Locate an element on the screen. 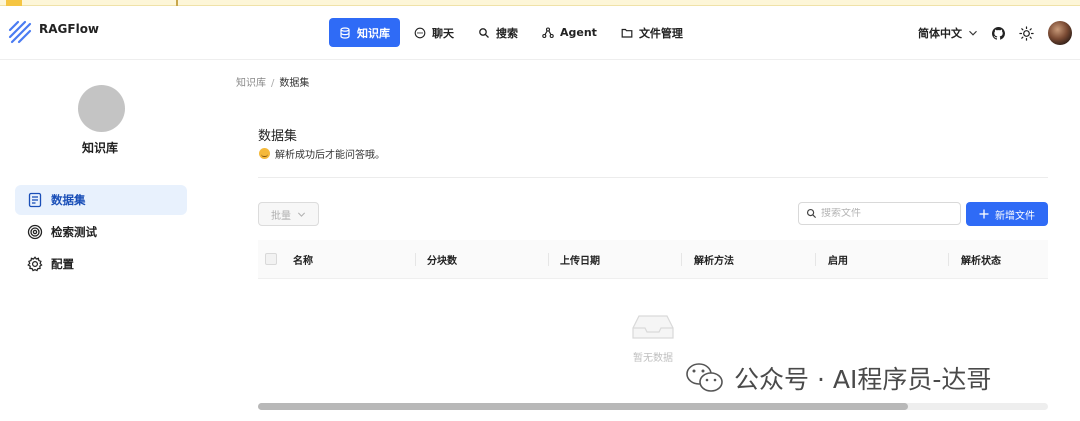 The image size is (1080, 421). agent-icon is located at coordinates (548, 32).